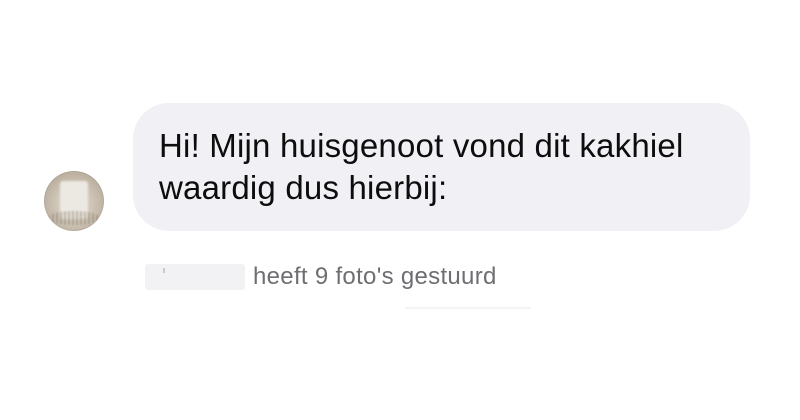 This screenshot has width=800, height=420. I want to click on photos-sent-notice: heeft 9 foto's gestuurd, so click(321, 277).